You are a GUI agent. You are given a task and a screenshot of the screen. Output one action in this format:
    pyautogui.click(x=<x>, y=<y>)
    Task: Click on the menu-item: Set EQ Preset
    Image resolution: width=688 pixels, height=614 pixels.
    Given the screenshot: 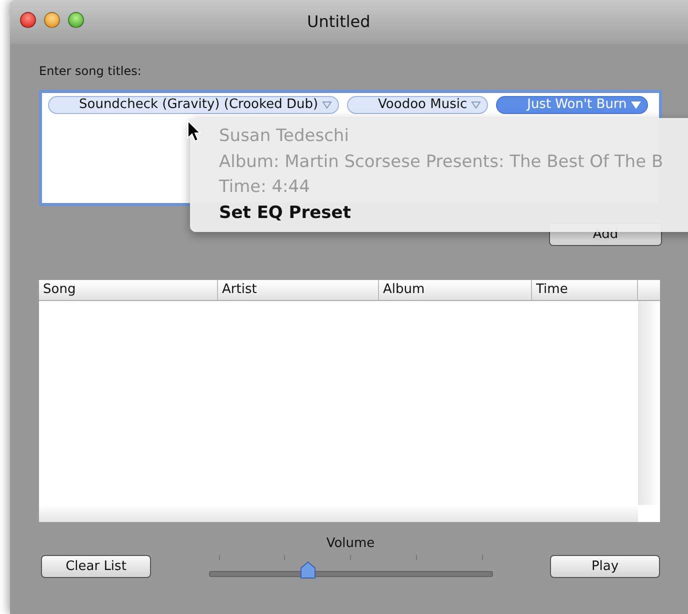 What is the action you would take?
    pyautogui.click(x=285, y=213)
    